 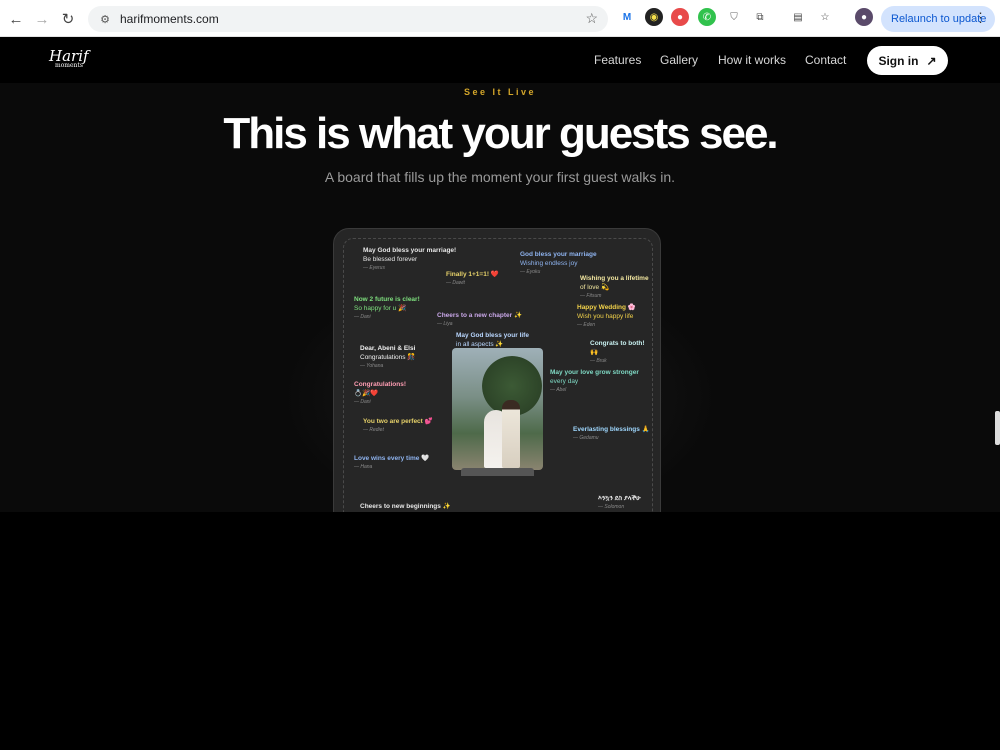 I want to click on message-line1: Love wins every time 🤍, so click(x=392, y=458).